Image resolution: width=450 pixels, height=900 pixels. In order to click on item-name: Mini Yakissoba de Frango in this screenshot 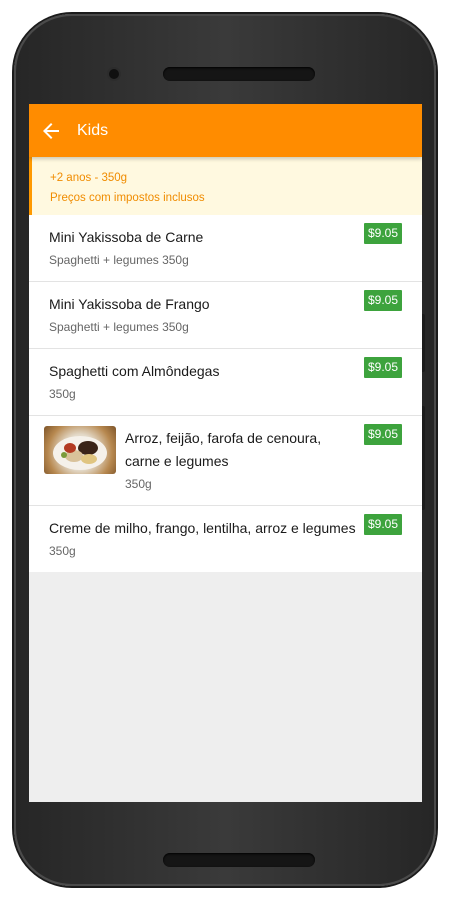, I will do `click(129, 304)`.